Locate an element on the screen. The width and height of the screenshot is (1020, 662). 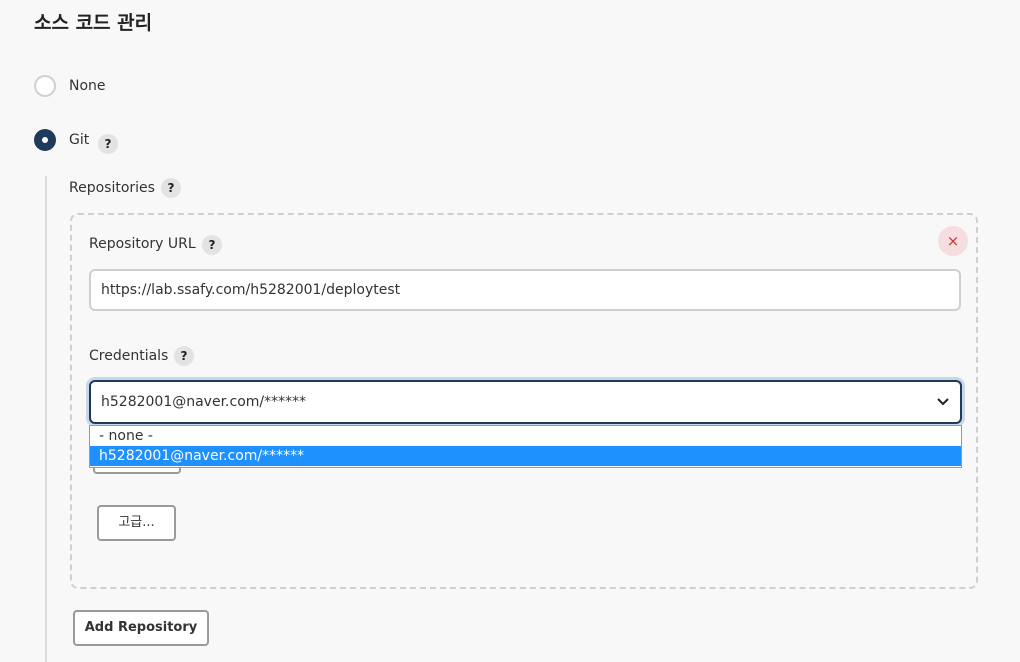
credentials-option-none: - none - is located at coordinates (525, 436).